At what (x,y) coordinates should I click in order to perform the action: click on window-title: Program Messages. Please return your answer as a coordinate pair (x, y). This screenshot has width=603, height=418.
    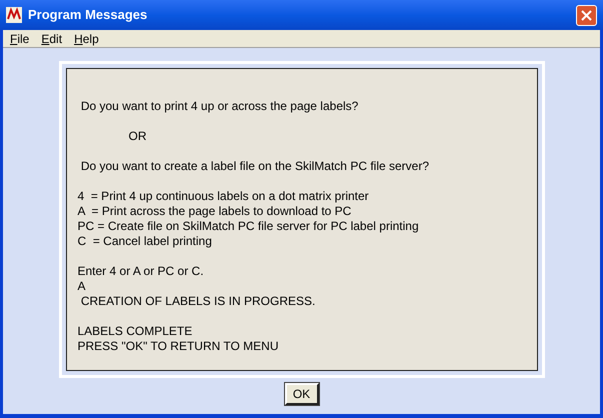
    Looking at the image, I should click on (88, 15).